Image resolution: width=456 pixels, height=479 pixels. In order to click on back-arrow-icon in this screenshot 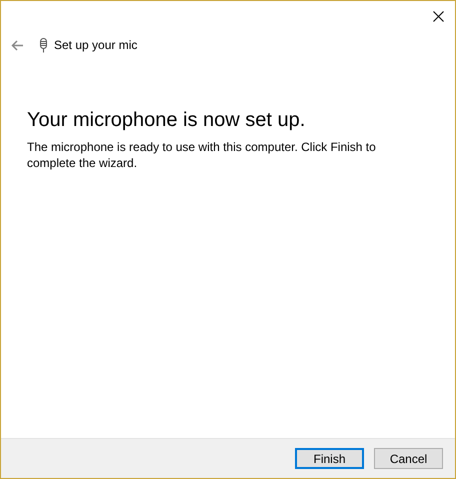, I will do `click(17, 45)`.